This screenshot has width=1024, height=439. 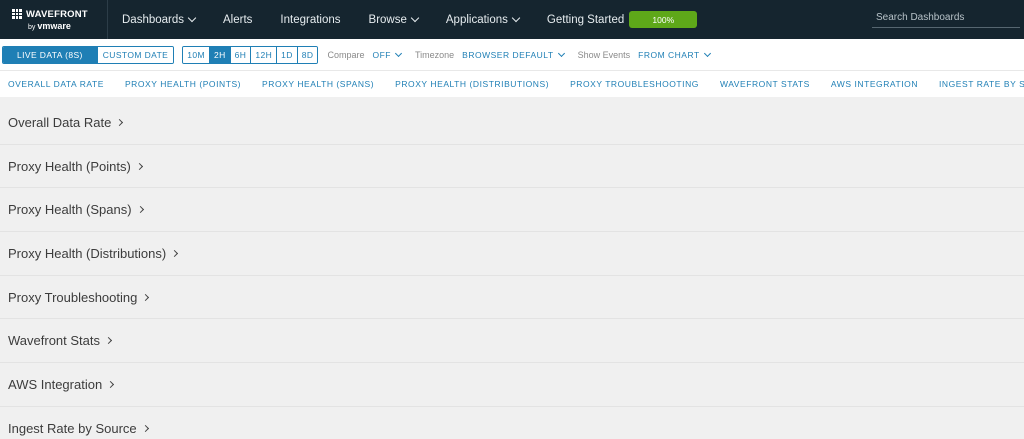 I want to click on live-data-button: LIVE DATA (8S), so click(x=50, y=54).